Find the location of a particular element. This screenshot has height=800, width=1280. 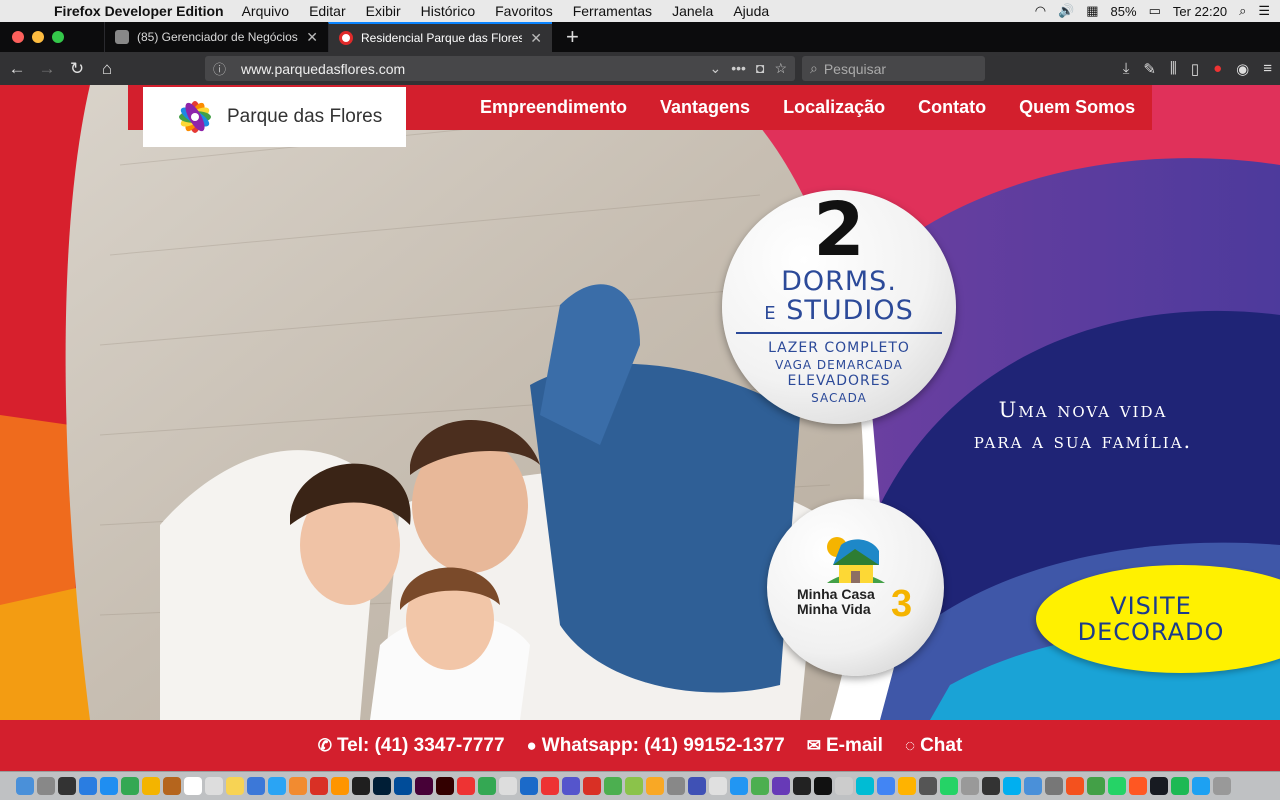

wifi-icon: ◠ is located at coordinates (1040, 11).